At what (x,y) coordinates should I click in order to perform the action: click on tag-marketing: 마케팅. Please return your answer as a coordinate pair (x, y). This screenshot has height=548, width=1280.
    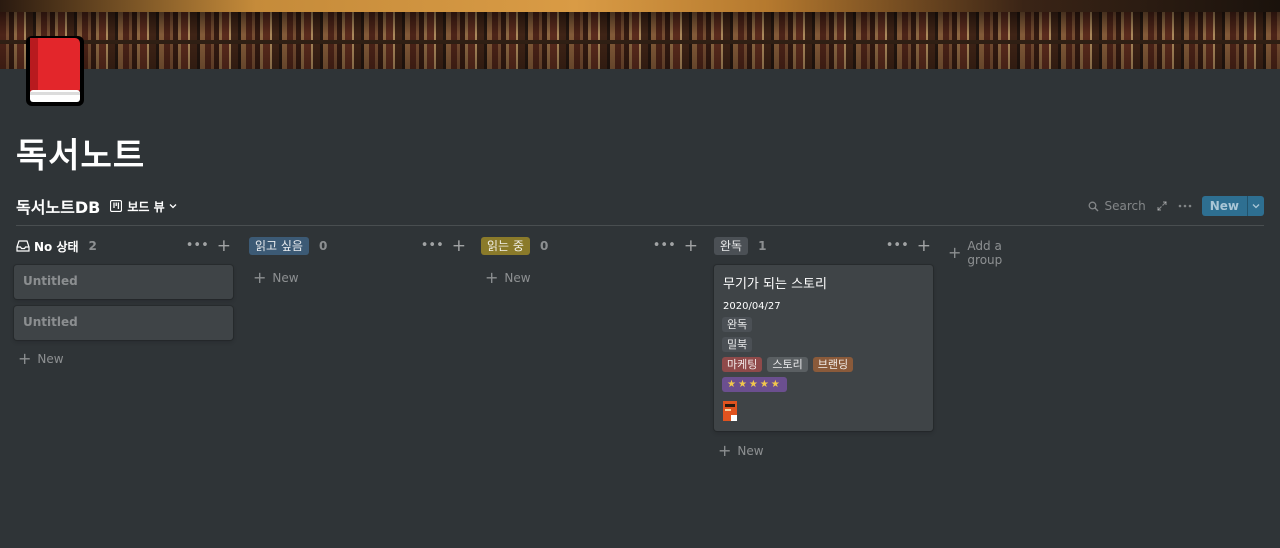
    Looking at the image, I should click on (742, 364).